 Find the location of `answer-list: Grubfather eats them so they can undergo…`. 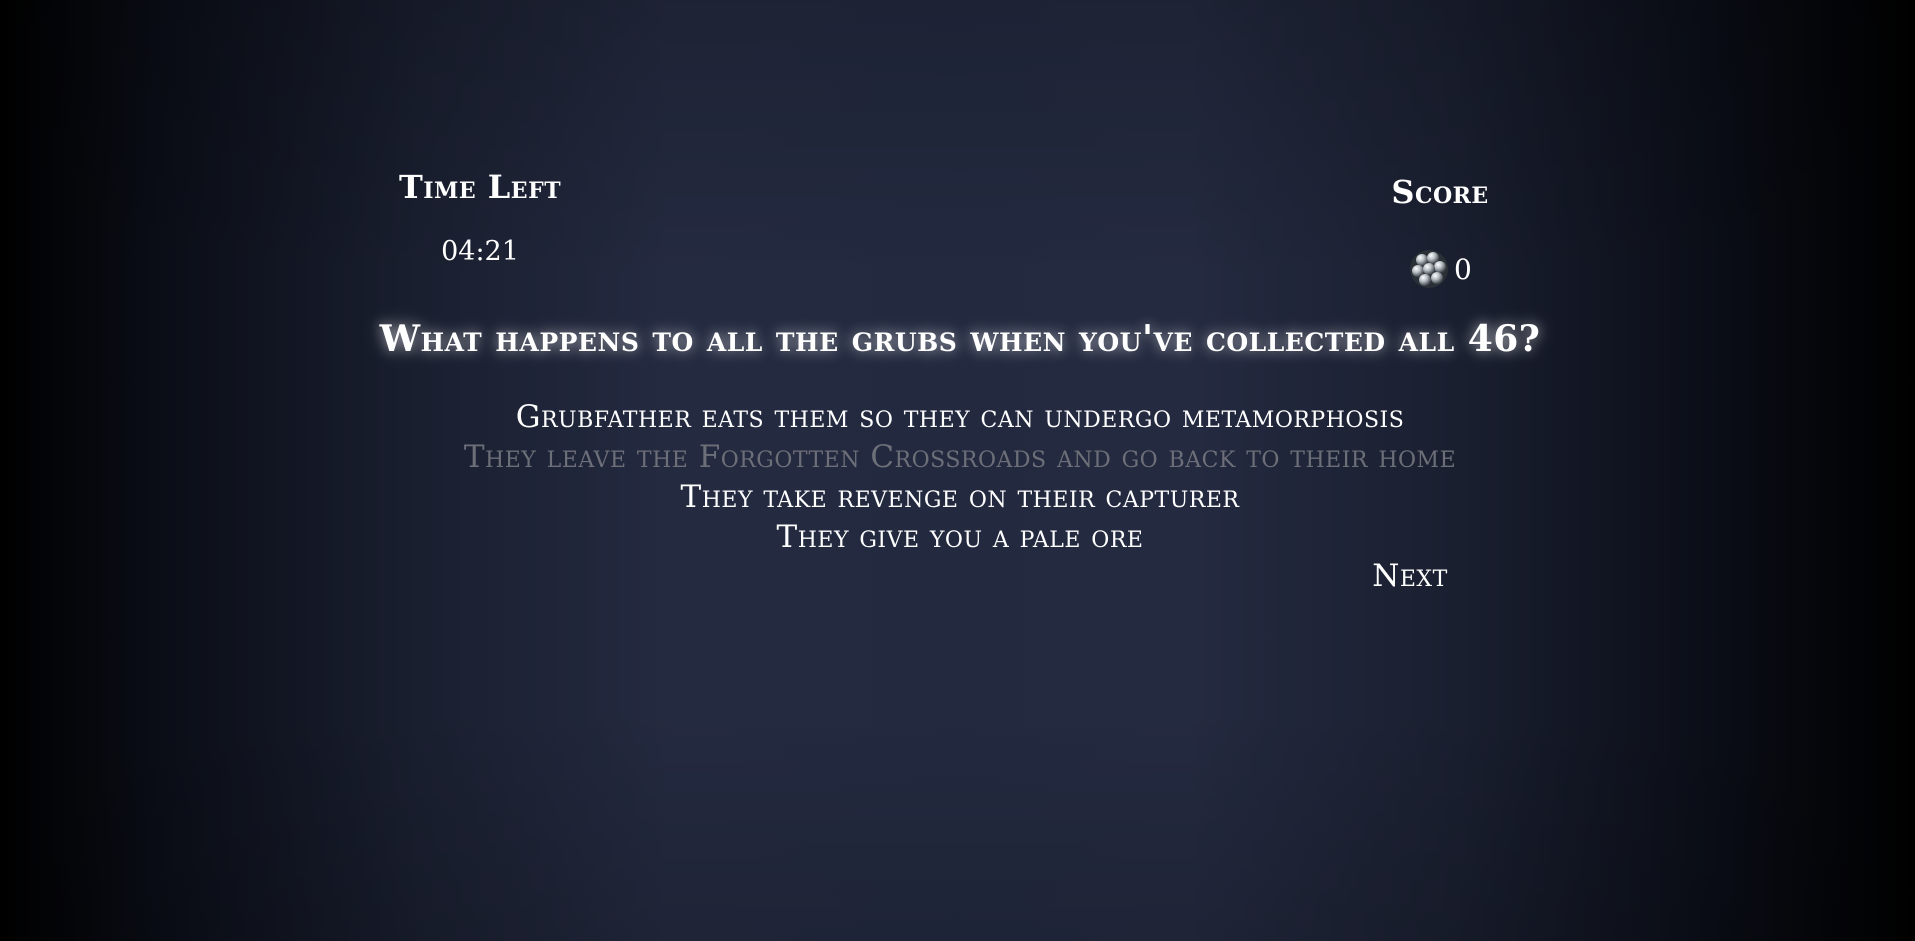

answer-list: Grubfather eats them so they can undergo… is located at coordinates (960, 477).